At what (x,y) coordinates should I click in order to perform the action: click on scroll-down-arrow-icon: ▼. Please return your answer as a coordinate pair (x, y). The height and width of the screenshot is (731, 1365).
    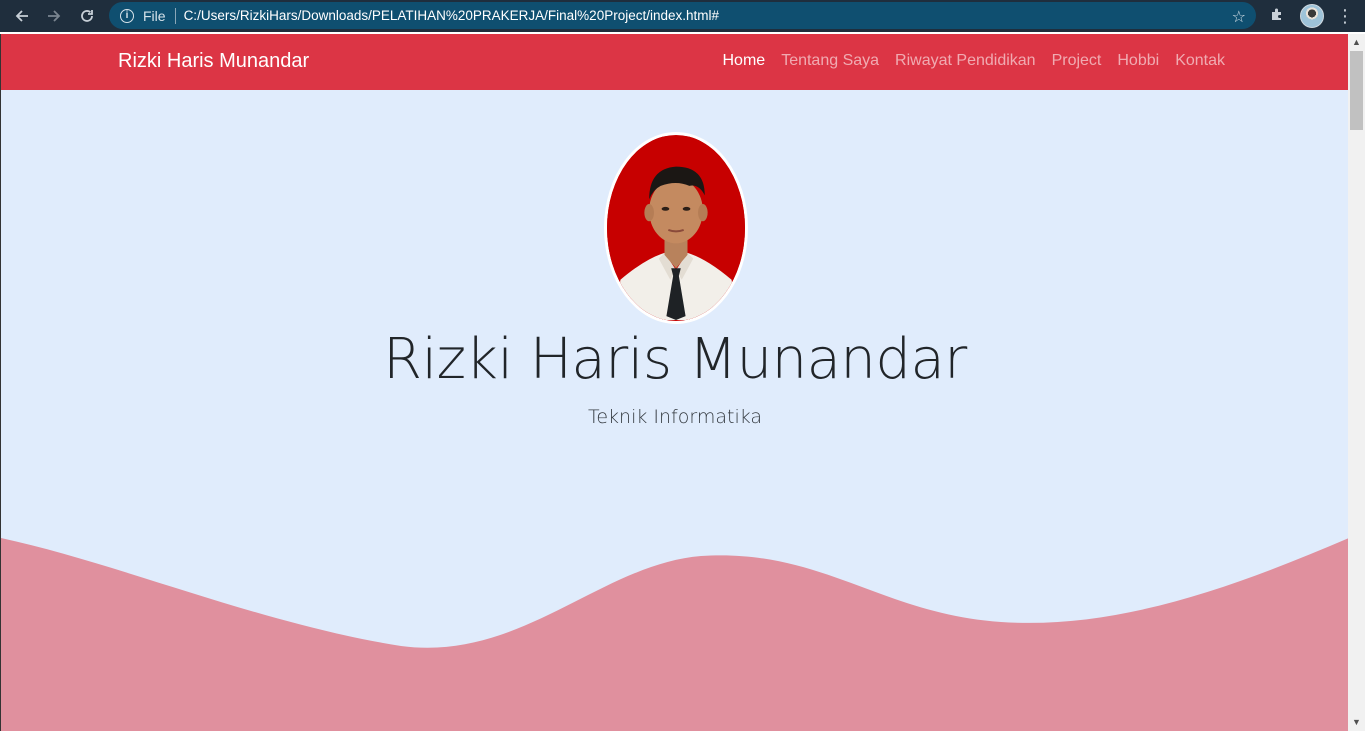
    Looking at the image, I should click on (1356, 722).